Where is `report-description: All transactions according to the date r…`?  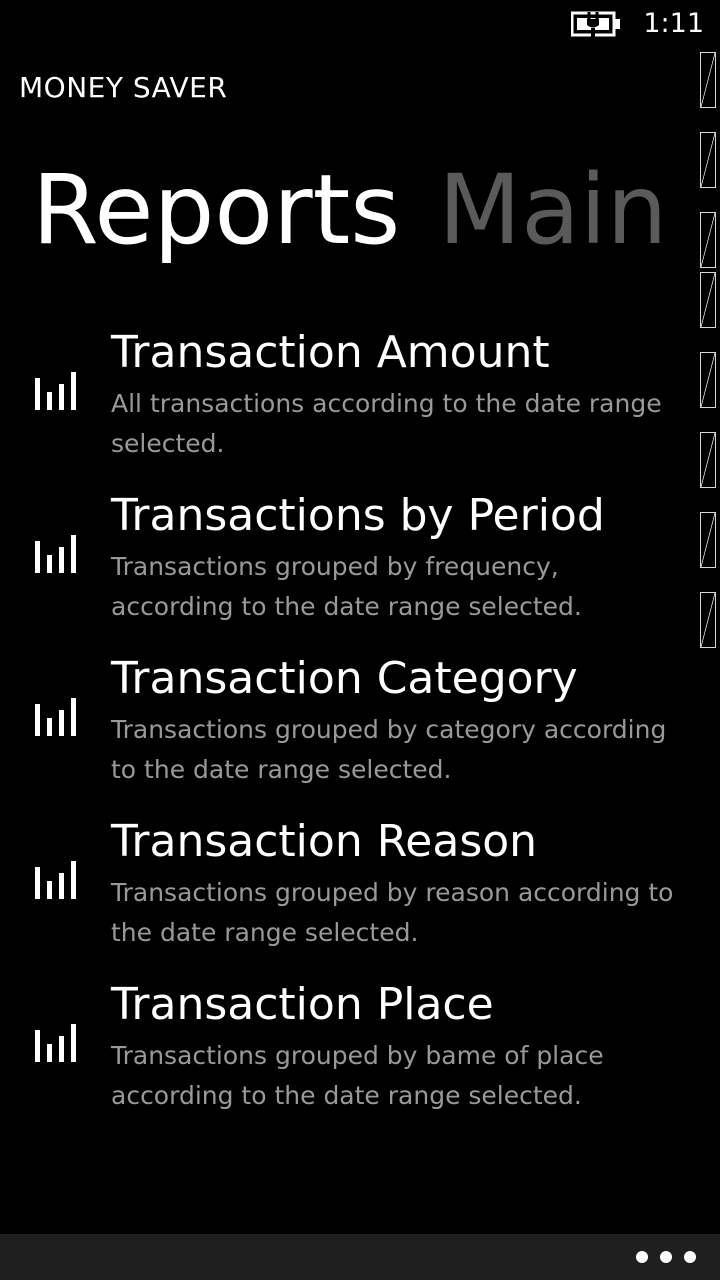 report-description: All transactions according to the date r… is located at coordinates (386, 423).